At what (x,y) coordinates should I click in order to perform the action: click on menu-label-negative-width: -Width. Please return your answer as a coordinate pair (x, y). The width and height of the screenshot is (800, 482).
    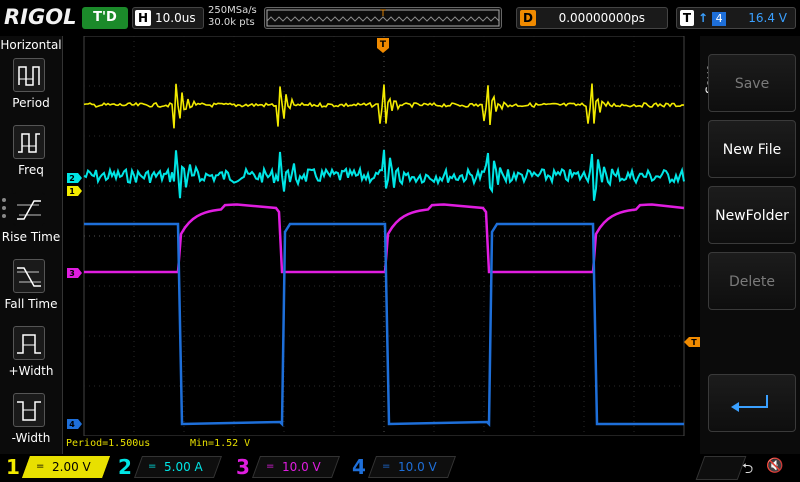
    Looking at the image, I should click on (31, 438).